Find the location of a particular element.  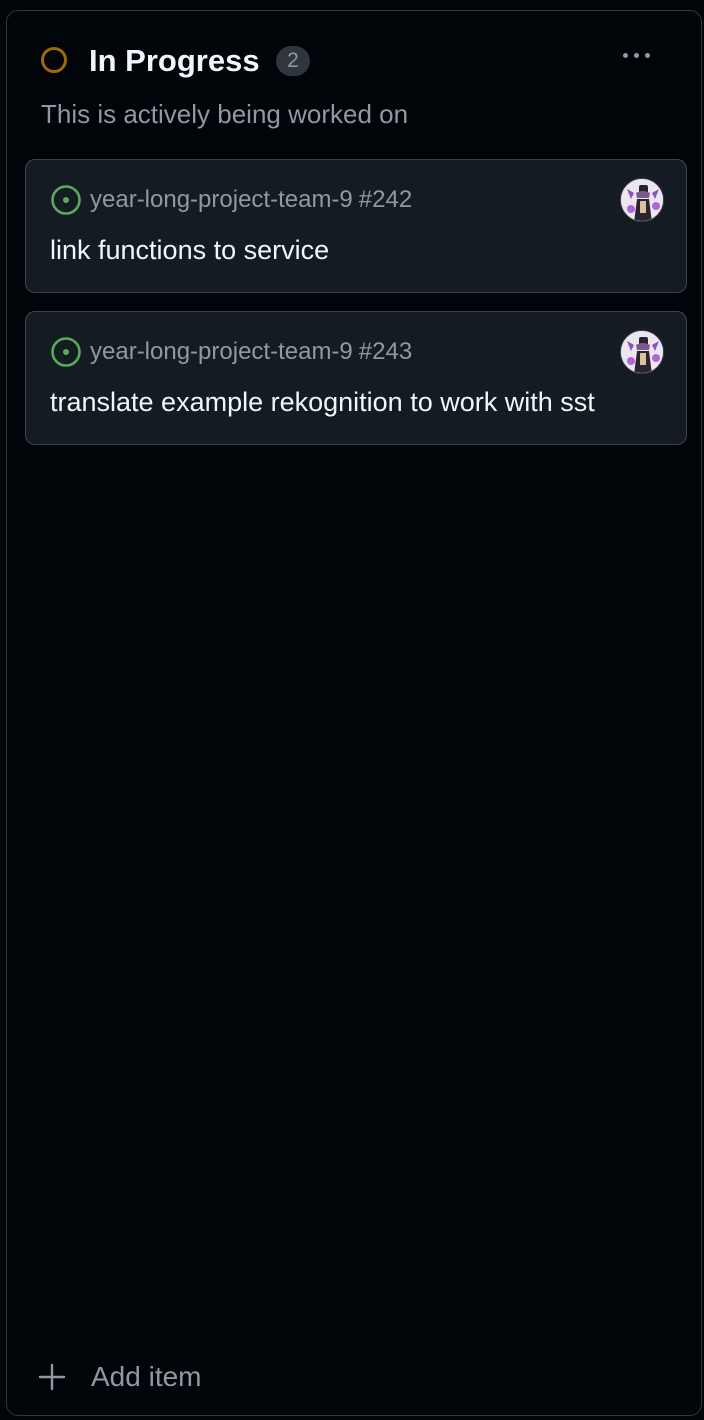

issue-number: #242 is located at coordinates (385, 199).